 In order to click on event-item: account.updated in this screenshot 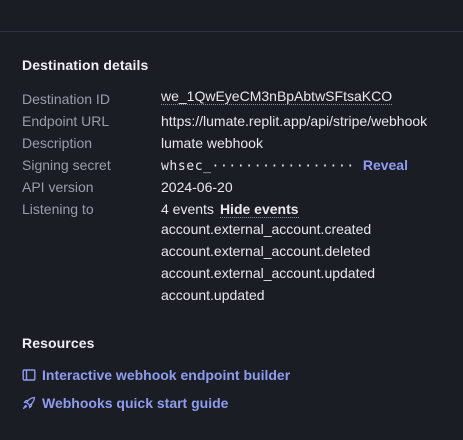, I will do `click(213, 295)`.